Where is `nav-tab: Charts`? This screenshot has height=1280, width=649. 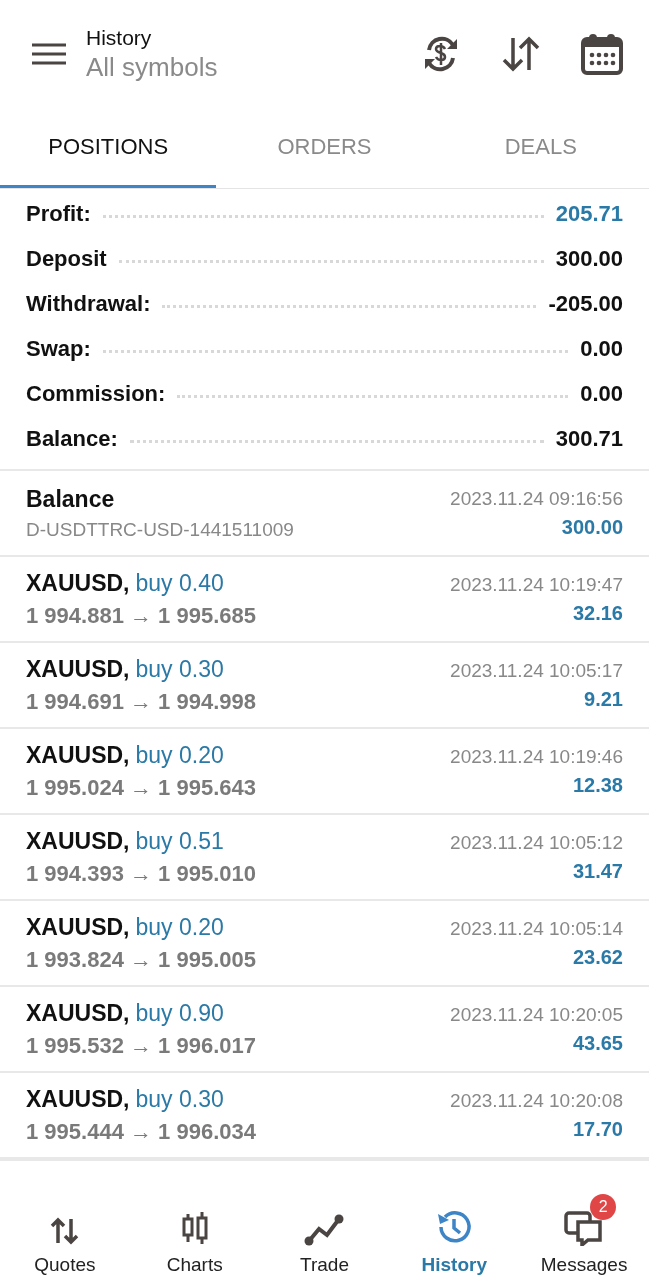 nav-tab: Charts is located at coordinates (194, 1233).